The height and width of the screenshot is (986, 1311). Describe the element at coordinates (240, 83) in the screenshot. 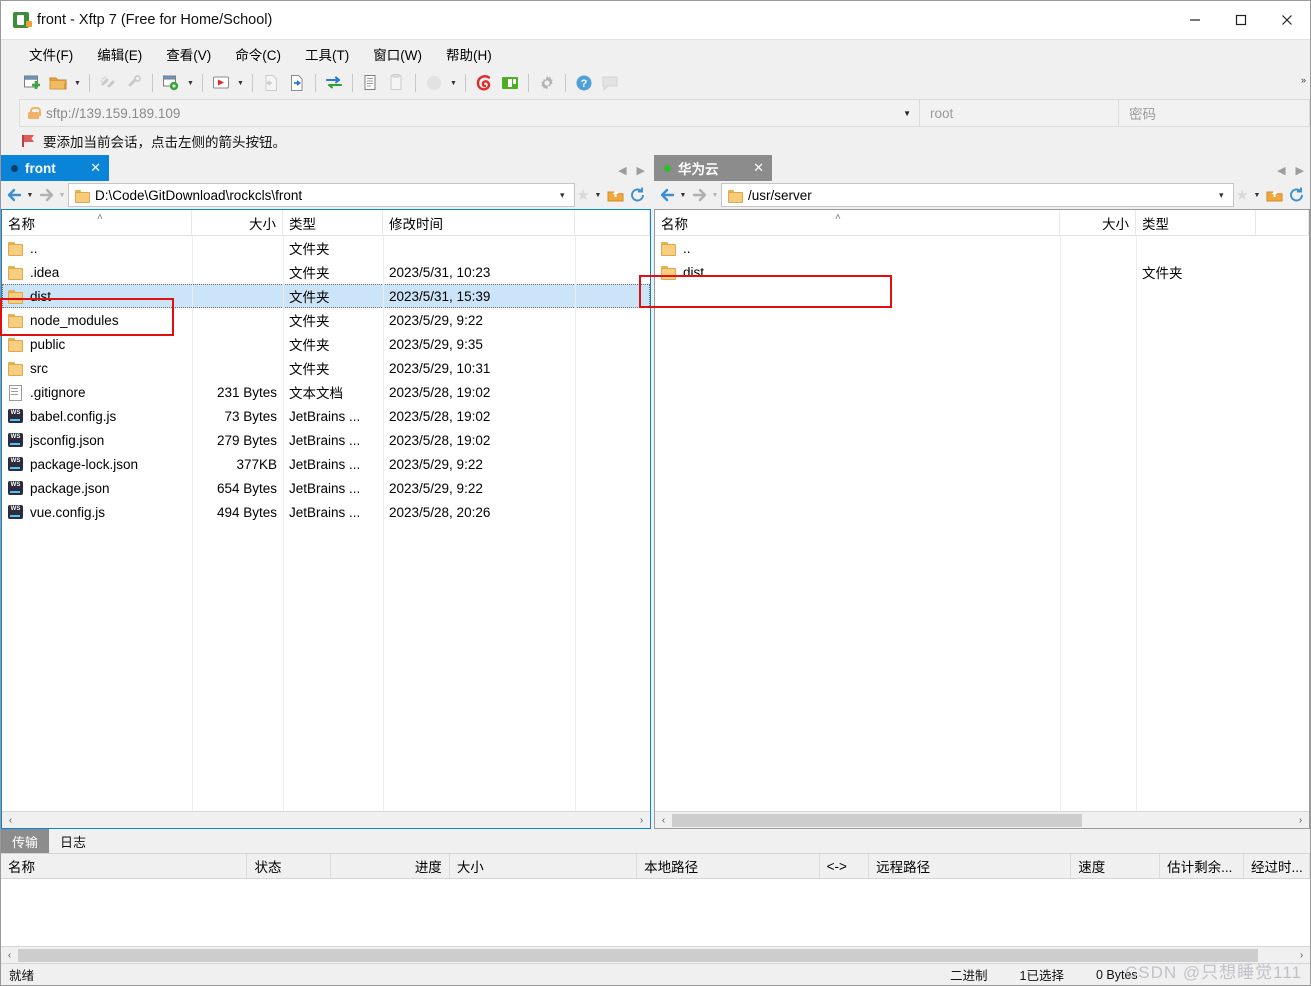

I see `run-dropdown-icon: ▼` at that location.